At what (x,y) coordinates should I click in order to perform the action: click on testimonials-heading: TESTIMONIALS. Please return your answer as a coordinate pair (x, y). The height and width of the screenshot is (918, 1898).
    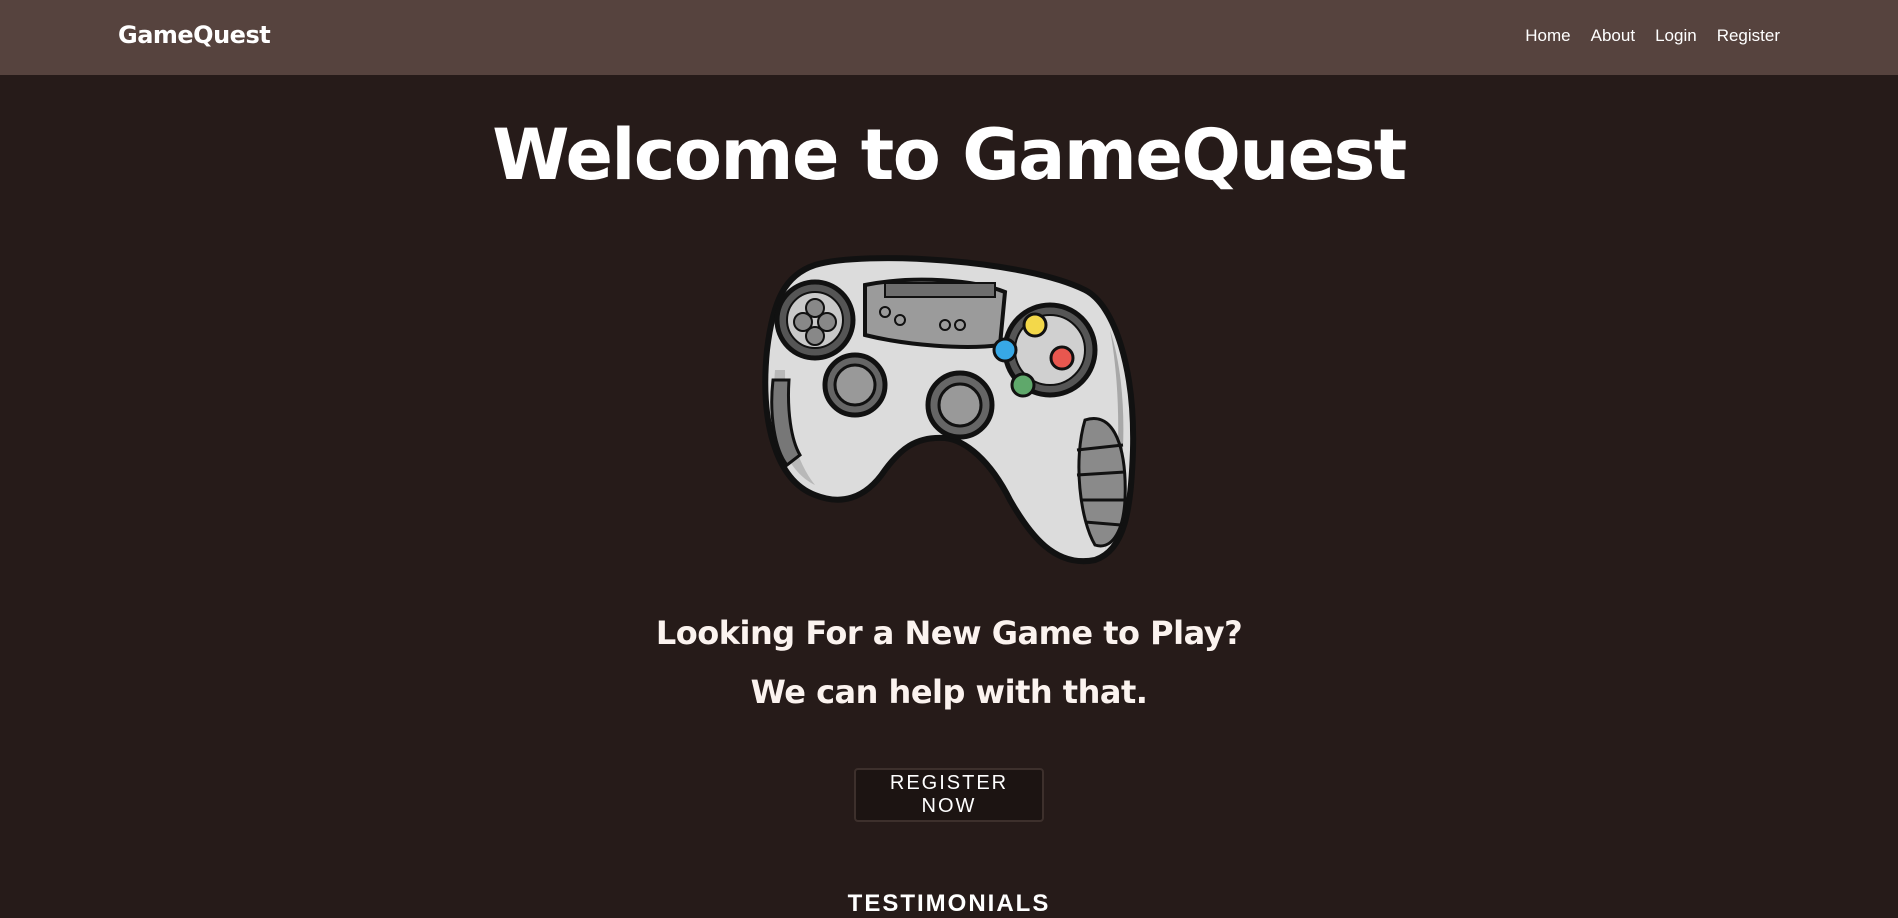
    Looking at the image, I should click on (949, 903).